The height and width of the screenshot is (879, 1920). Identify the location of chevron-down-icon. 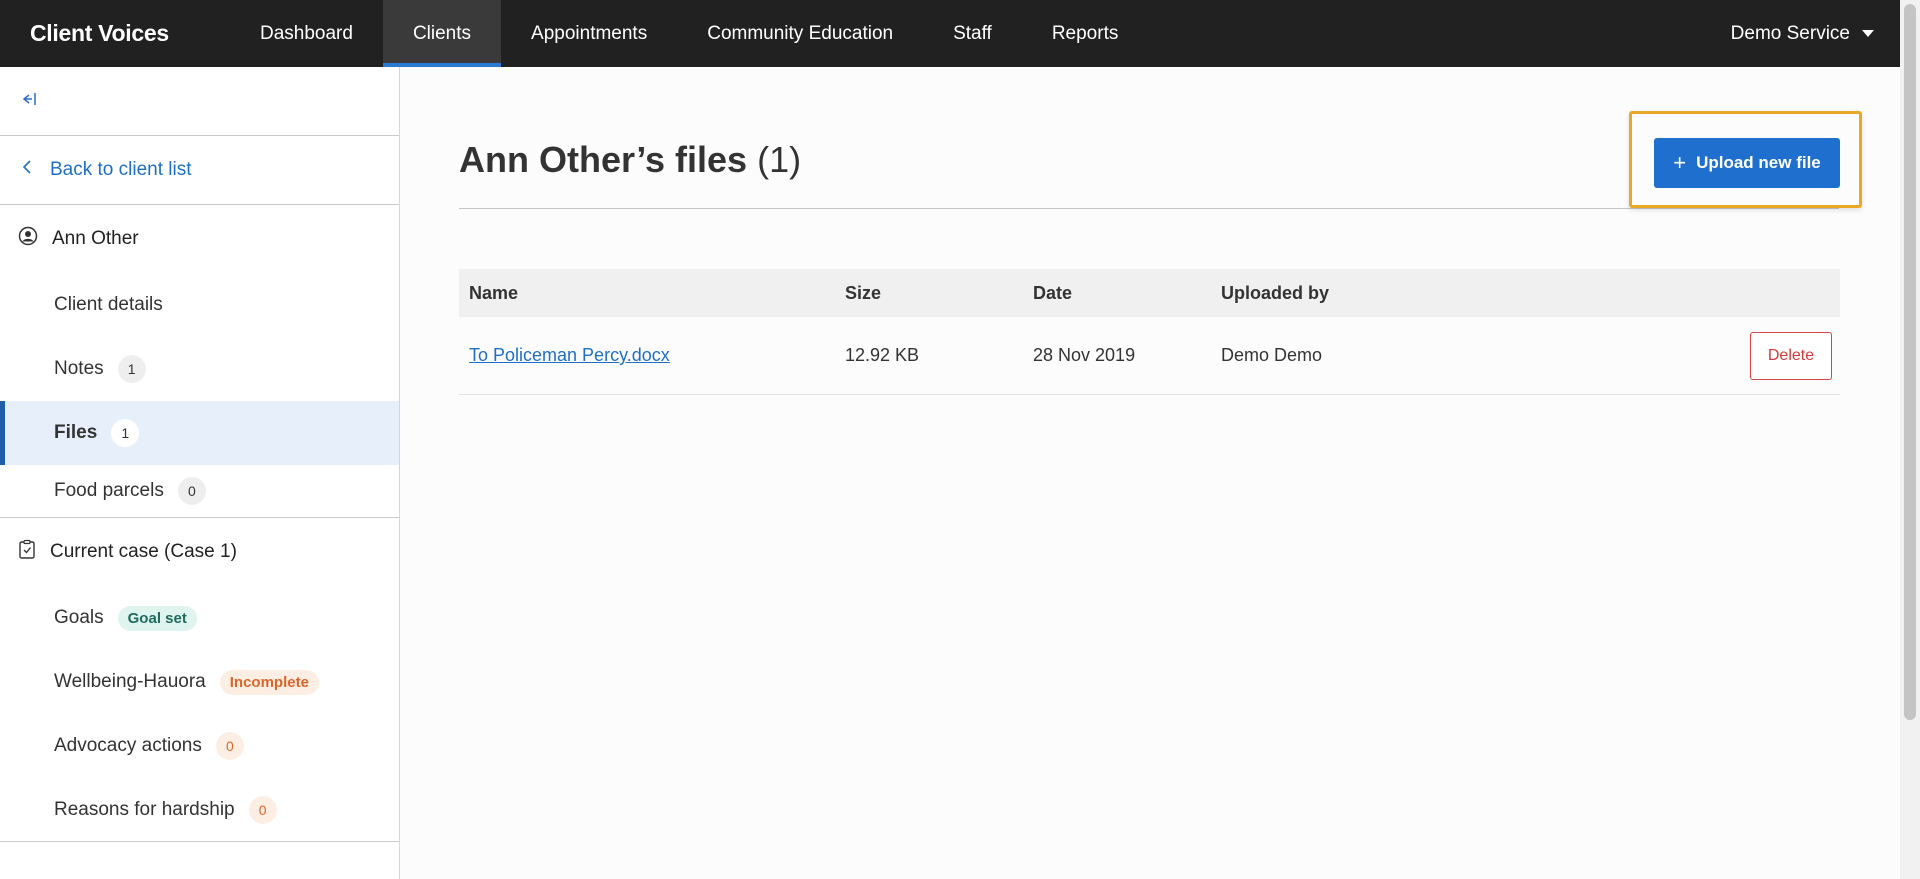
(1868, 33).